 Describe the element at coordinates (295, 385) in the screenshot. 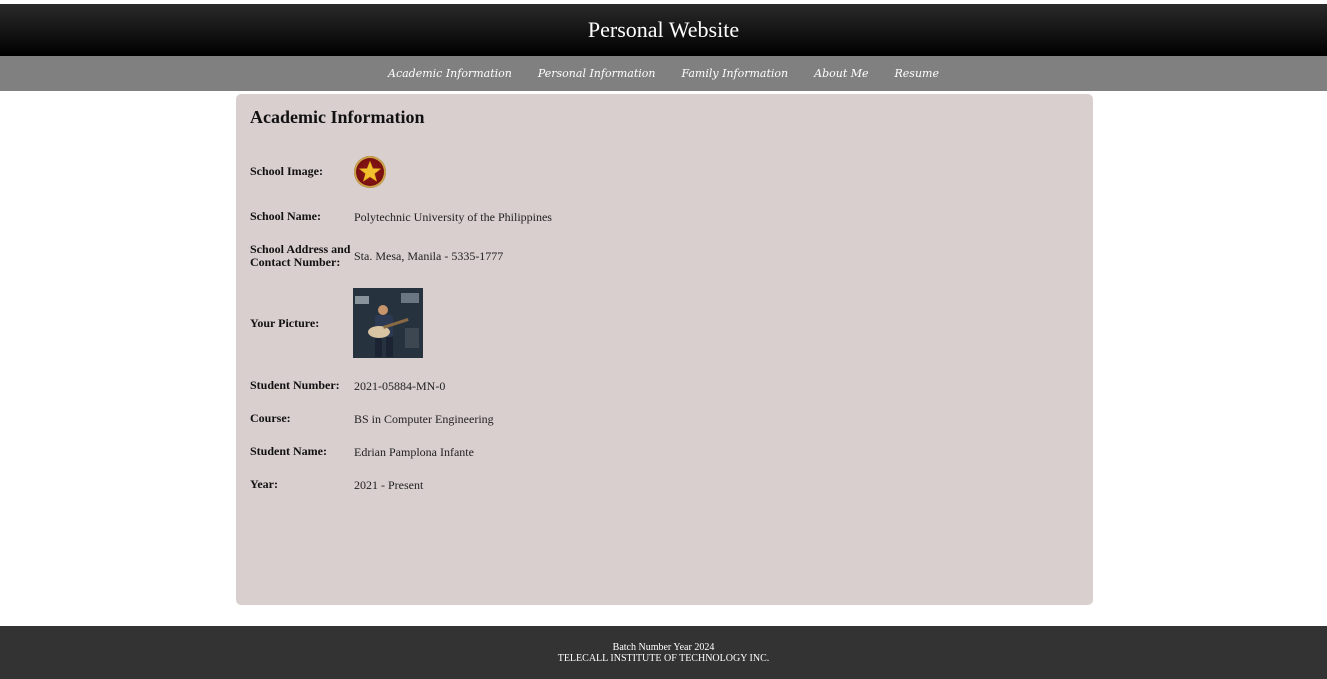

I see `student-number-label: Student Number:` at that location.